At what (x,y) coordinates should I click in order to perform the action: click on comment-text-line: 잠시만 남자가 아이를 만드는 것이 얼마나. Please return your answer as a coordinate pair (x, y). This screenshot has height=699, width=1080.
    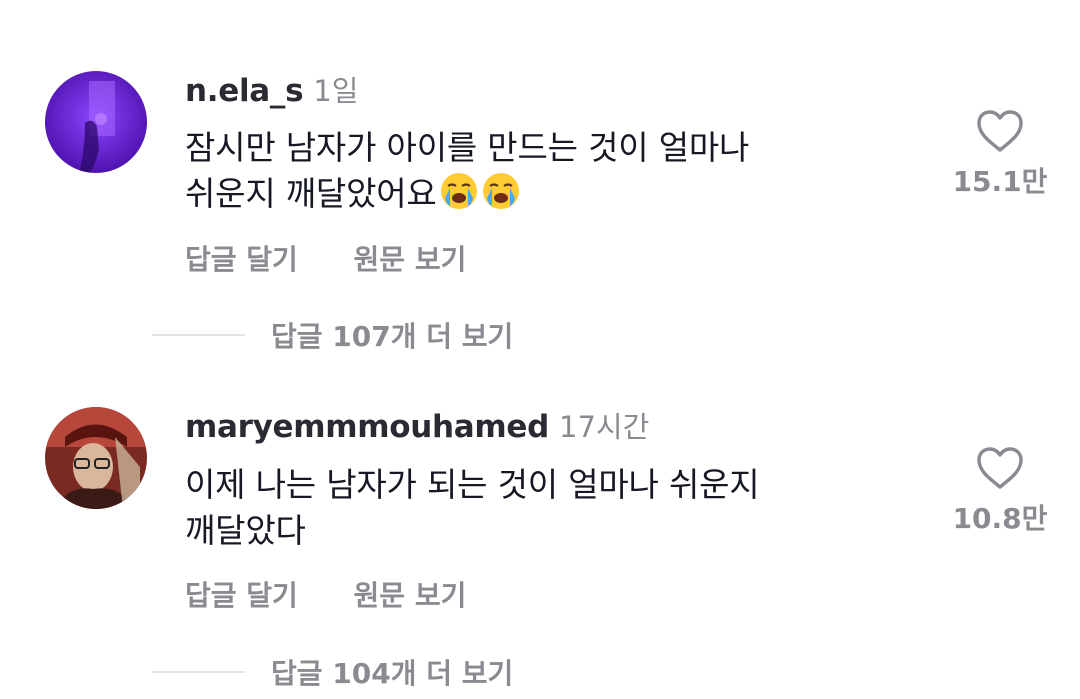
    Looking at the image, I should click on (467, 147).